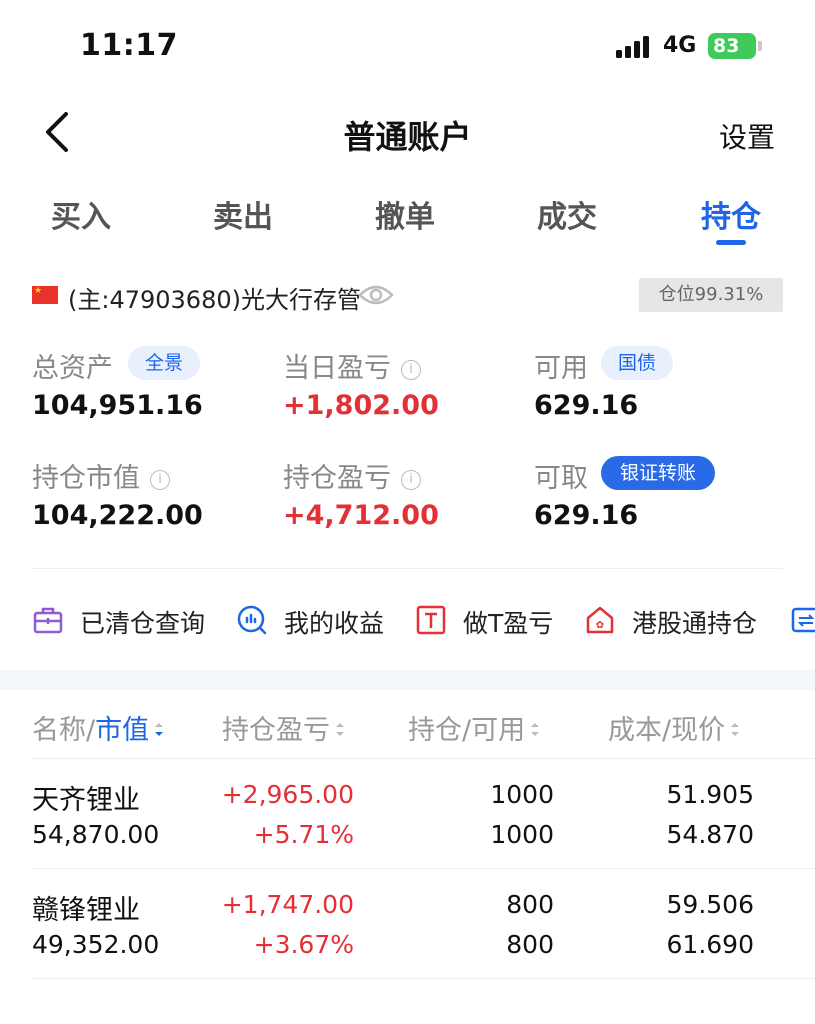  I want to click on stock-pnl-pct: +5.71%, so click(303, 834).